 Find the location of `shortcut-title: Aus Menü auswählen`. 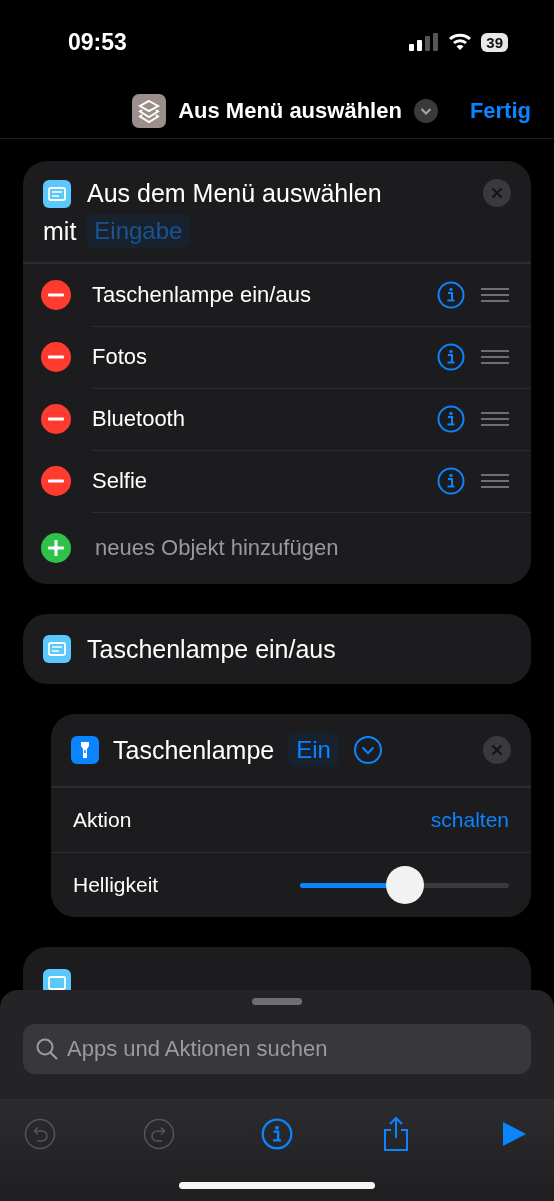

shortcut-title: Aus Menü auswählen is located at coordinates (290, 111).